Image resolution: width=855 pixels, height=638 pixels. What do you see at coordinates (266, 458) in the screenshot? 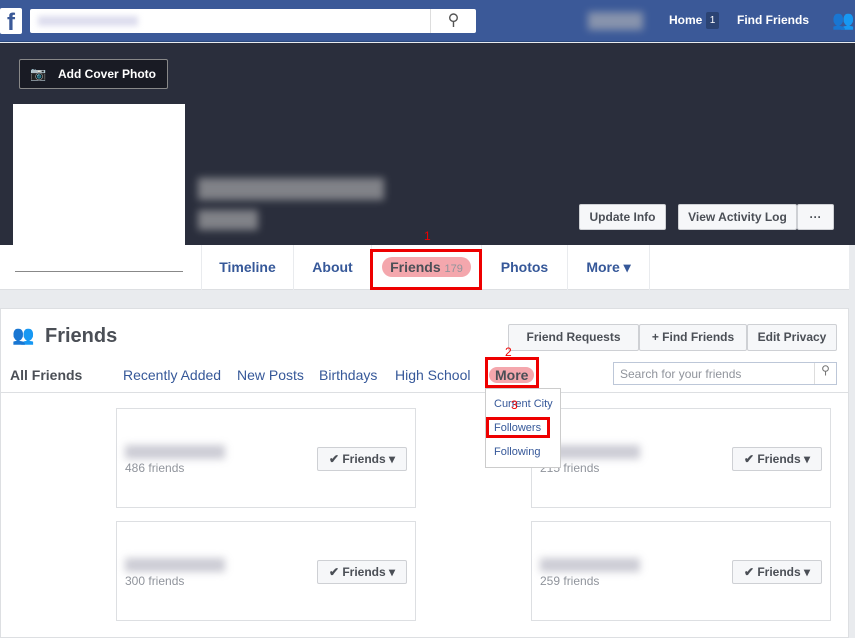
I see `friend-card: 486 friends ✔ Friends ▾` at bounding box center [266, 458].